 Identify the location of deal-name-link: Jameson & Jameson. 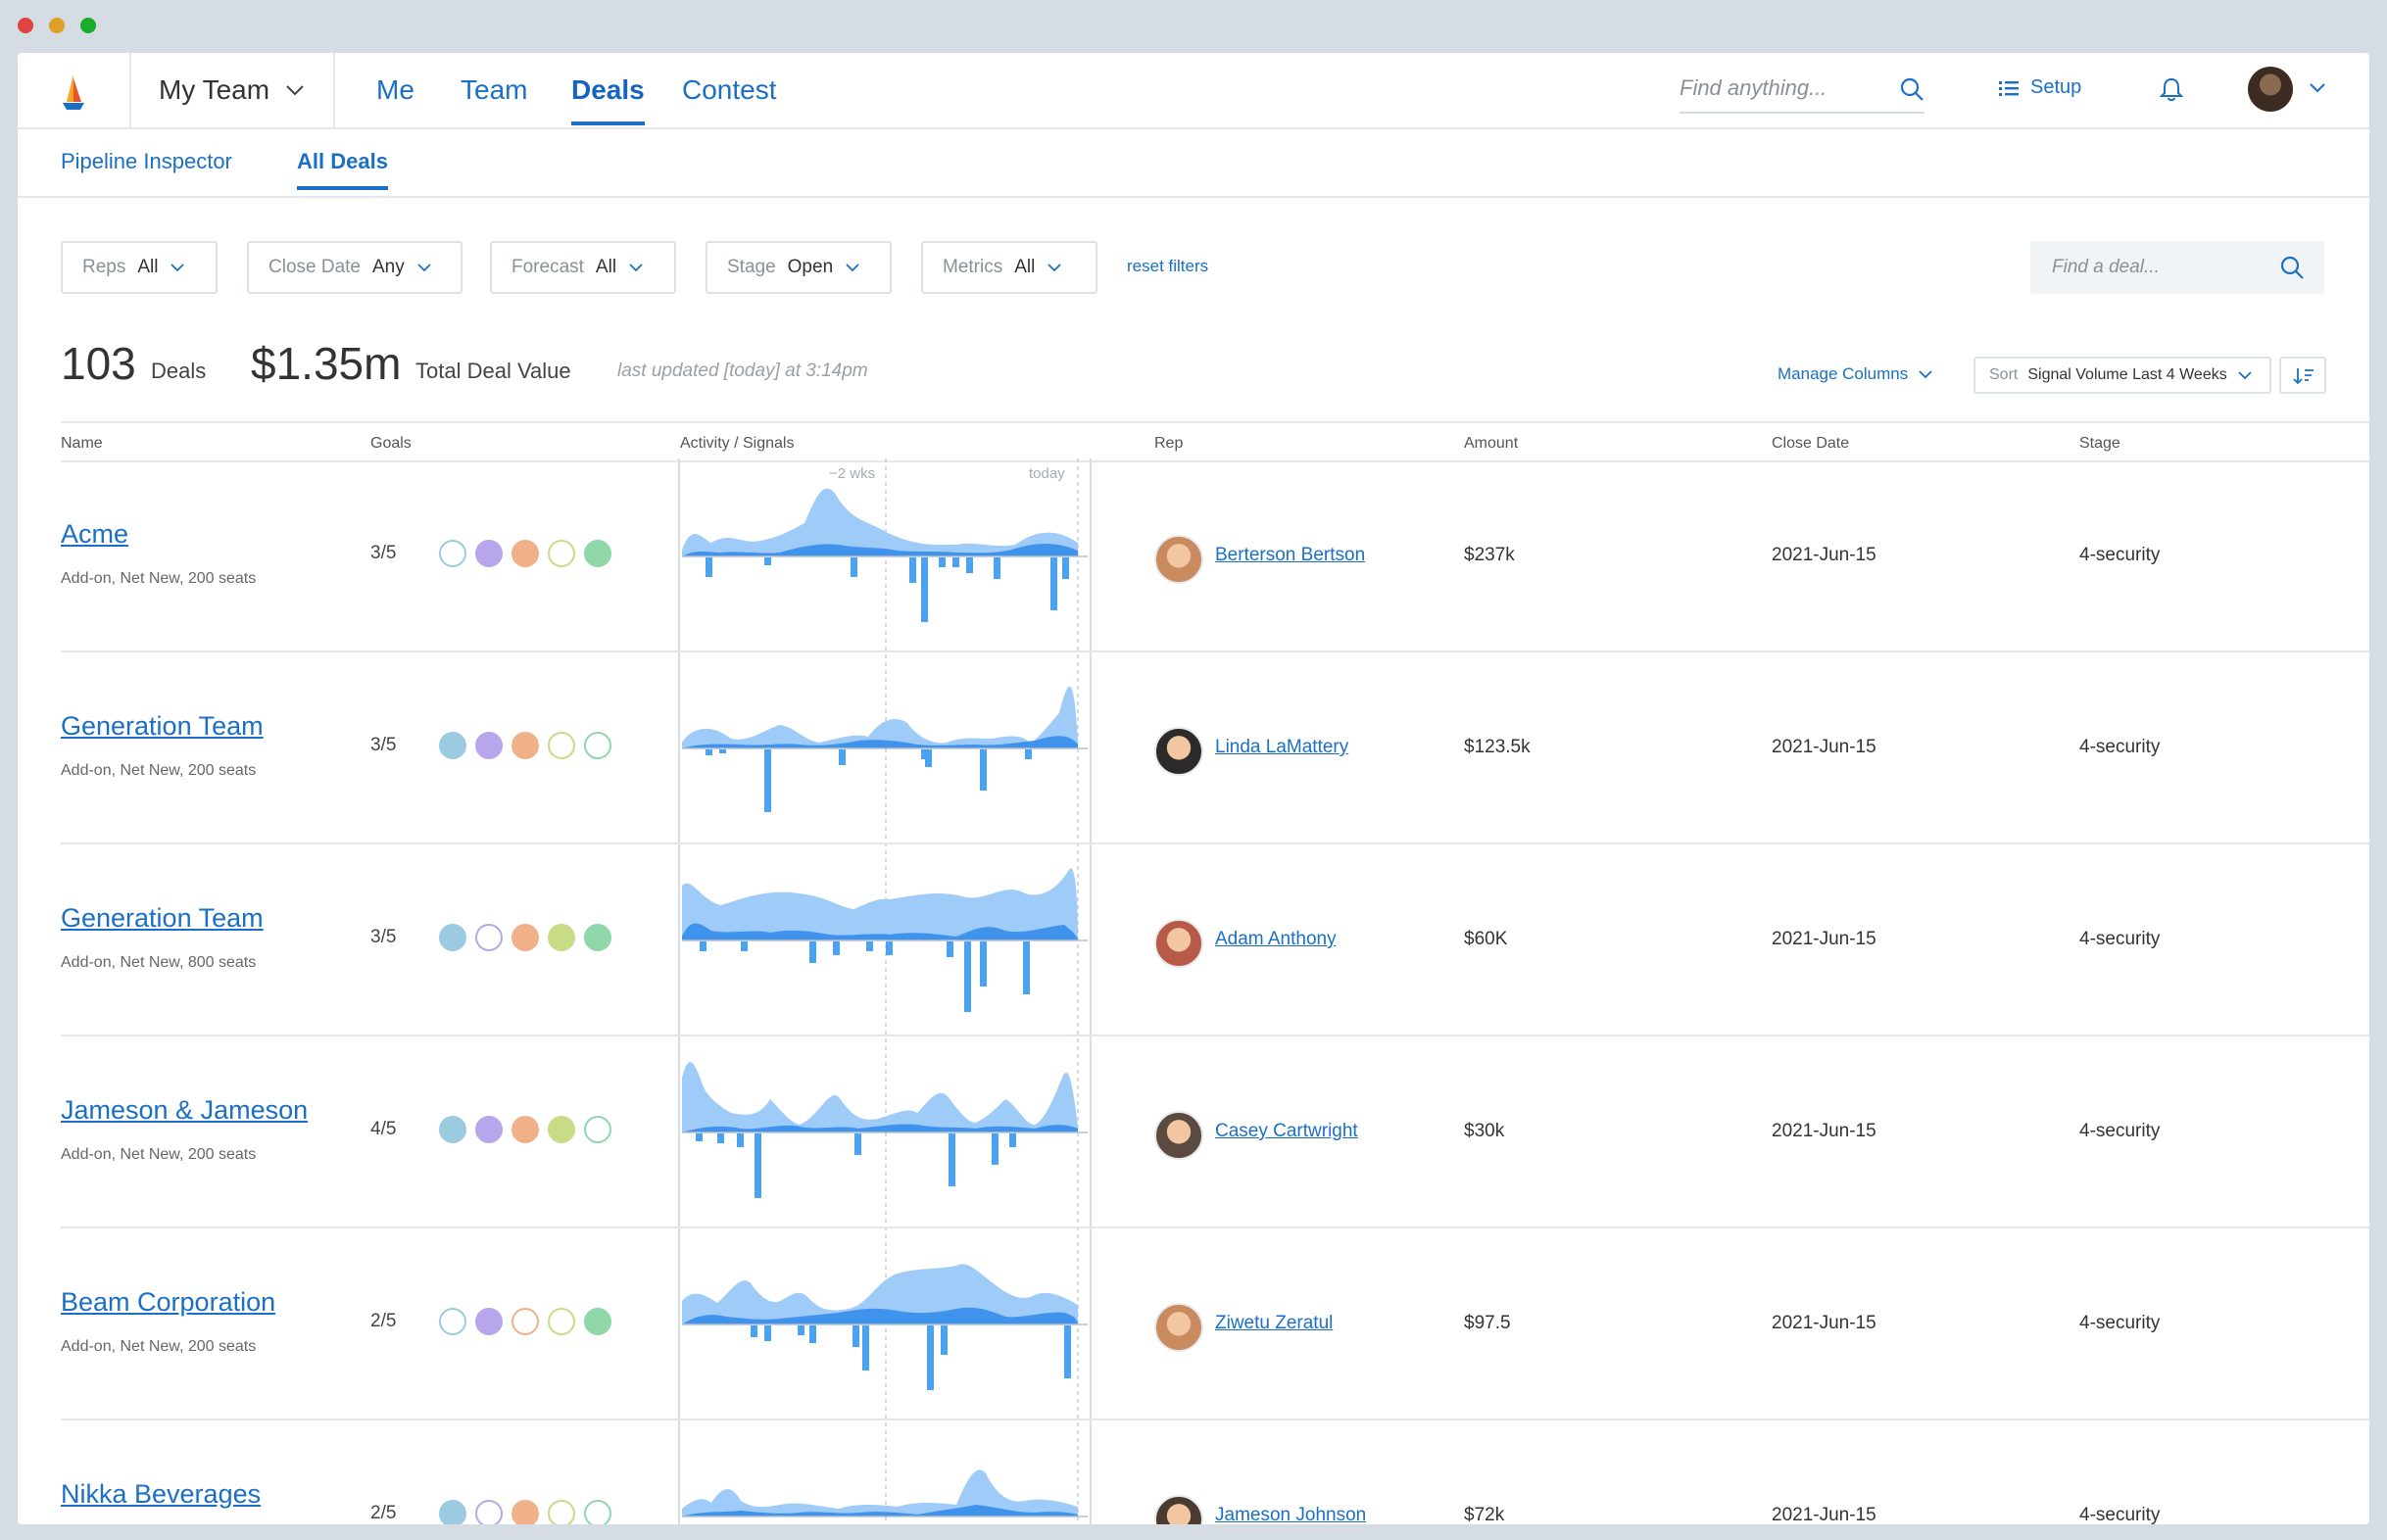
(184, 1110).